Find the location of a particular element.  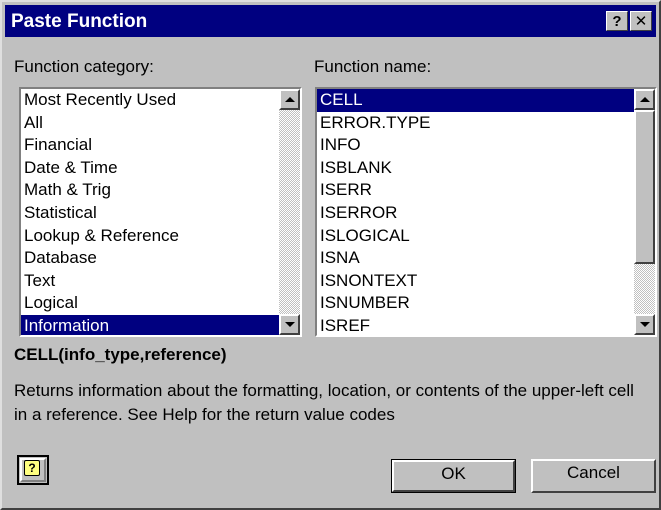

title-close-button: ✕ is located at coordinates (641, 21).